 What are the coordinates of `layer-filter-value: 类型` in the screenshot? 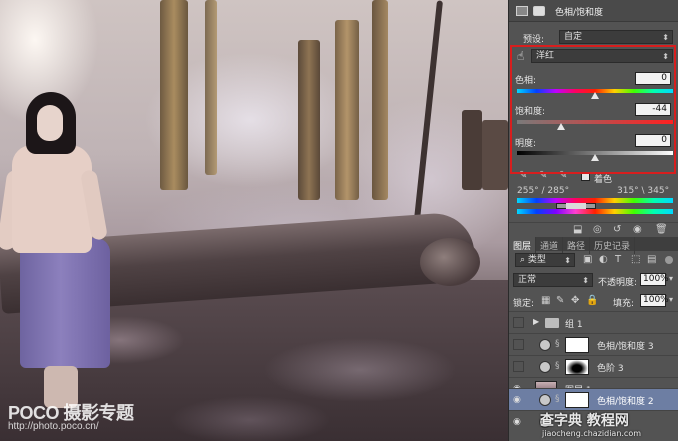 It's located at (536, 260).